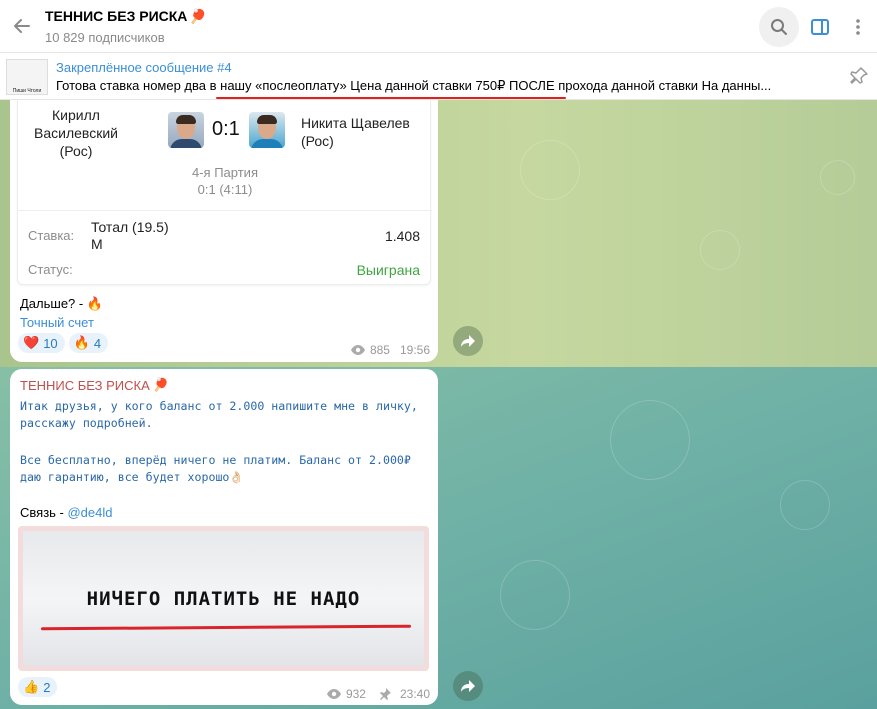 This screenshot has width=877, height=709. What do you see at coordinates (226, 129) in the screenshot?
I see `match-score: 0:1` at bounding box center [226, 129].